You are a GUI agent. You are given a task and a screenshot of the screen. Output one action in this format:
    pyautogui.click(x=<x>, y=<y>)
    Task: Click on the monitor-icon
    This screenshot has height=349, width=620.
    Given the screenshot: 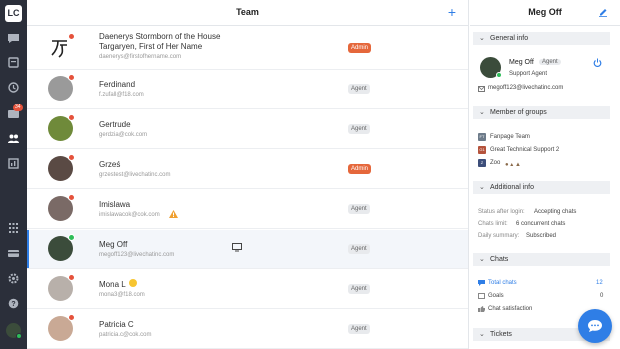 What is the action you would take?
    pyautogui.click(x=237, y=247)
    